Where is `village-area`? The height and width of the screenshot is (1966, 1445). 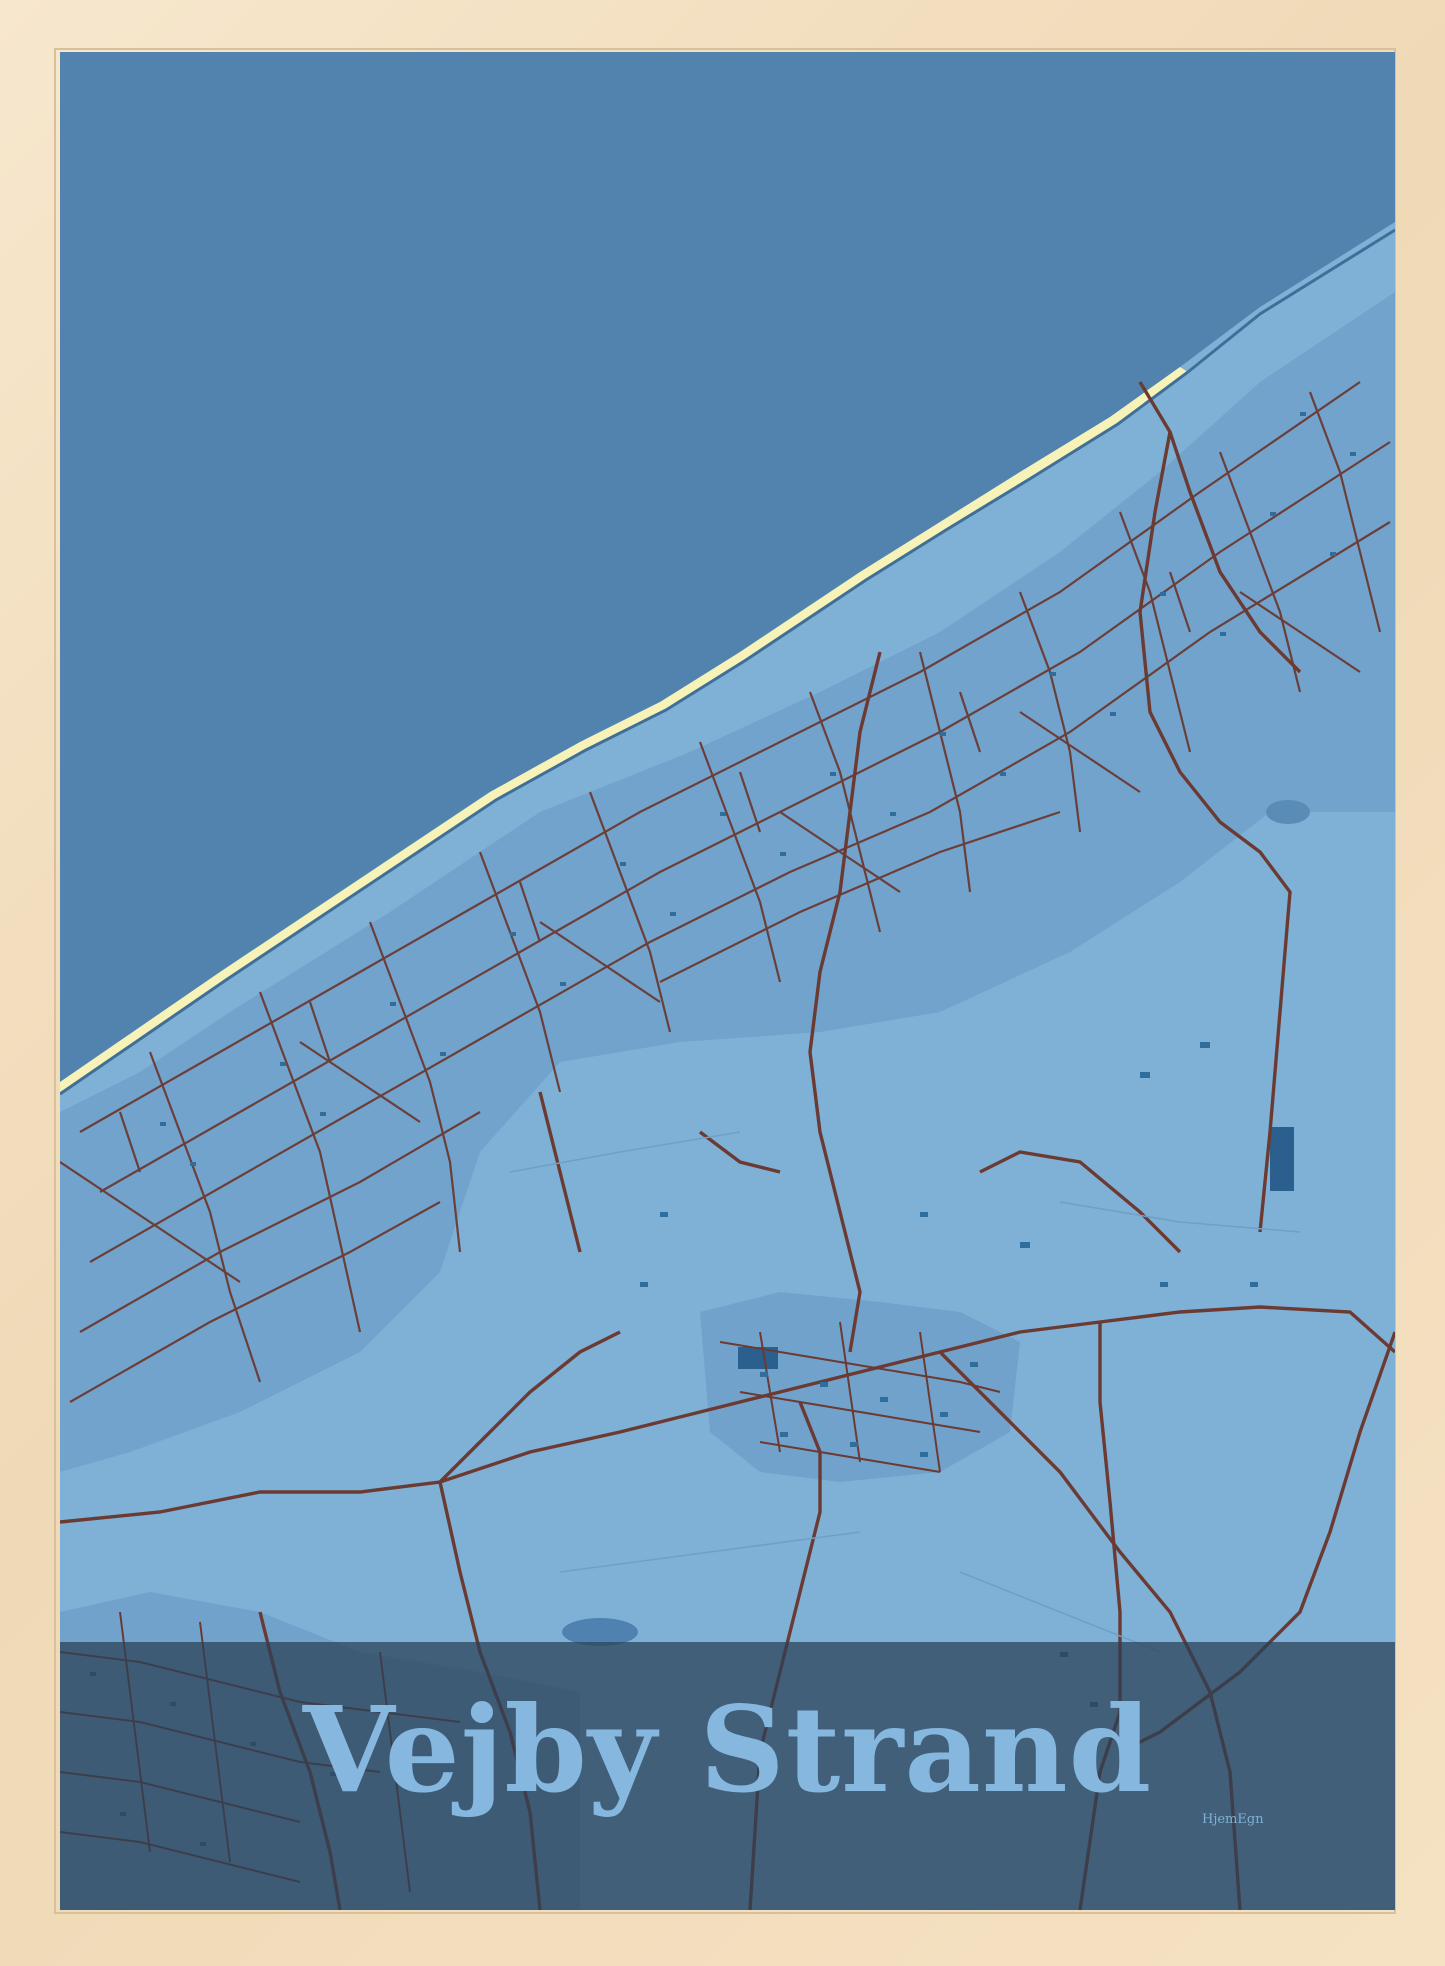
village-area is located at coordinates (860, 1387).